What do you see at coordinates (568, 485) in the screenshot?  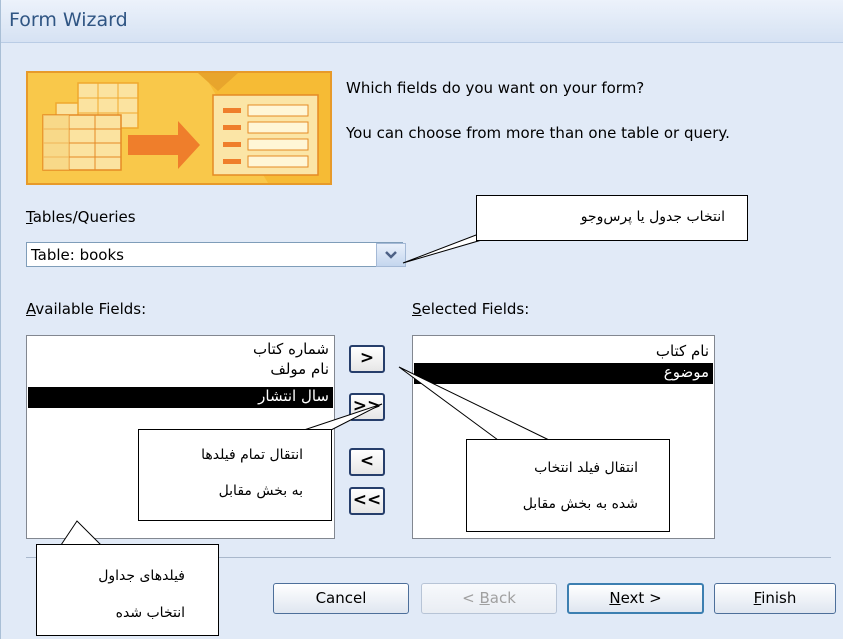 I see `callout-move-selected: انتقال فیلد انتخاب شده به بخش مقابل` at bounding box center [568, 485].